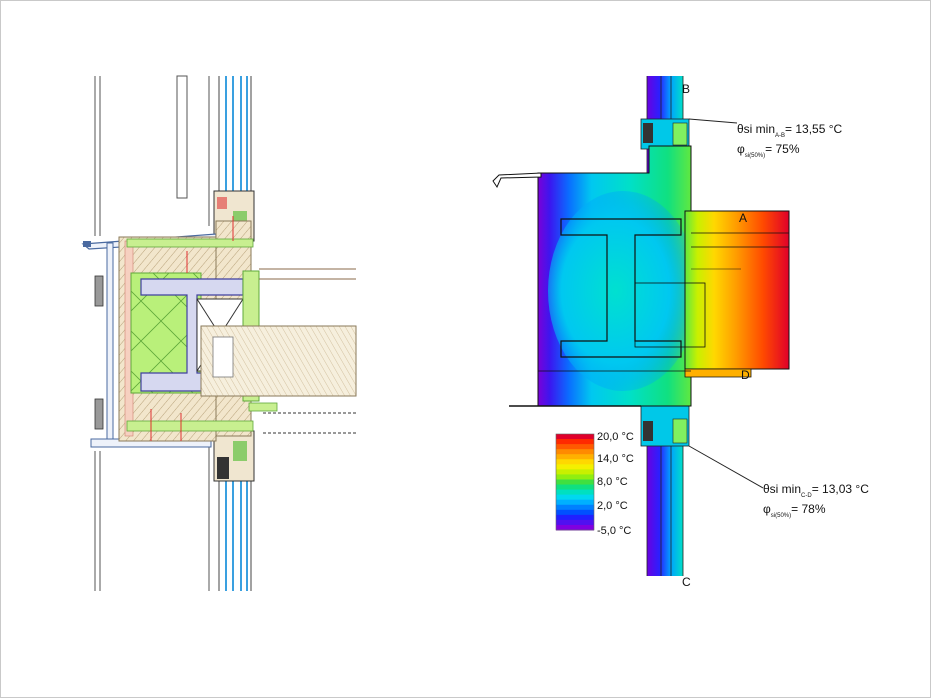  What do you see at coordinates (790, 140) in the screenshot?
I see `annotation-top: θsi minA-B= 13,55 °C φsi(50%)= 75%` at bounding box center [790, 140].